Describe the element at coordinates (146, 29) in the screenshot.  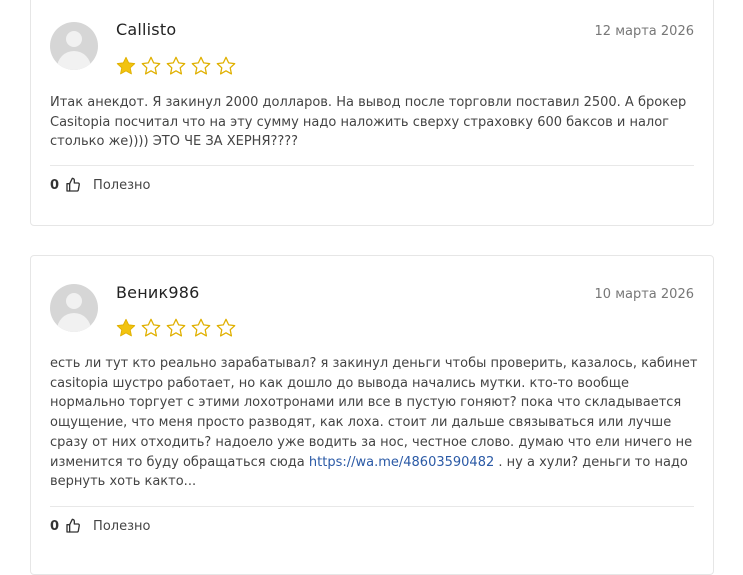
I see `review-author: Callisto` at that location.